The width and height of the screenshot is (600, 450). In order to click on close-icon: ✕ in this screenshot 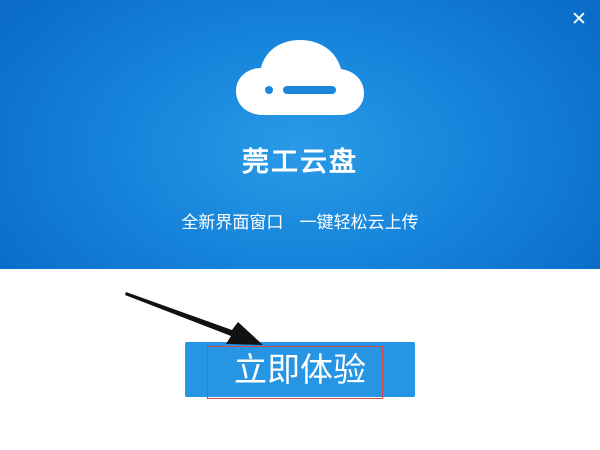, I will do `click(579, 19)`.